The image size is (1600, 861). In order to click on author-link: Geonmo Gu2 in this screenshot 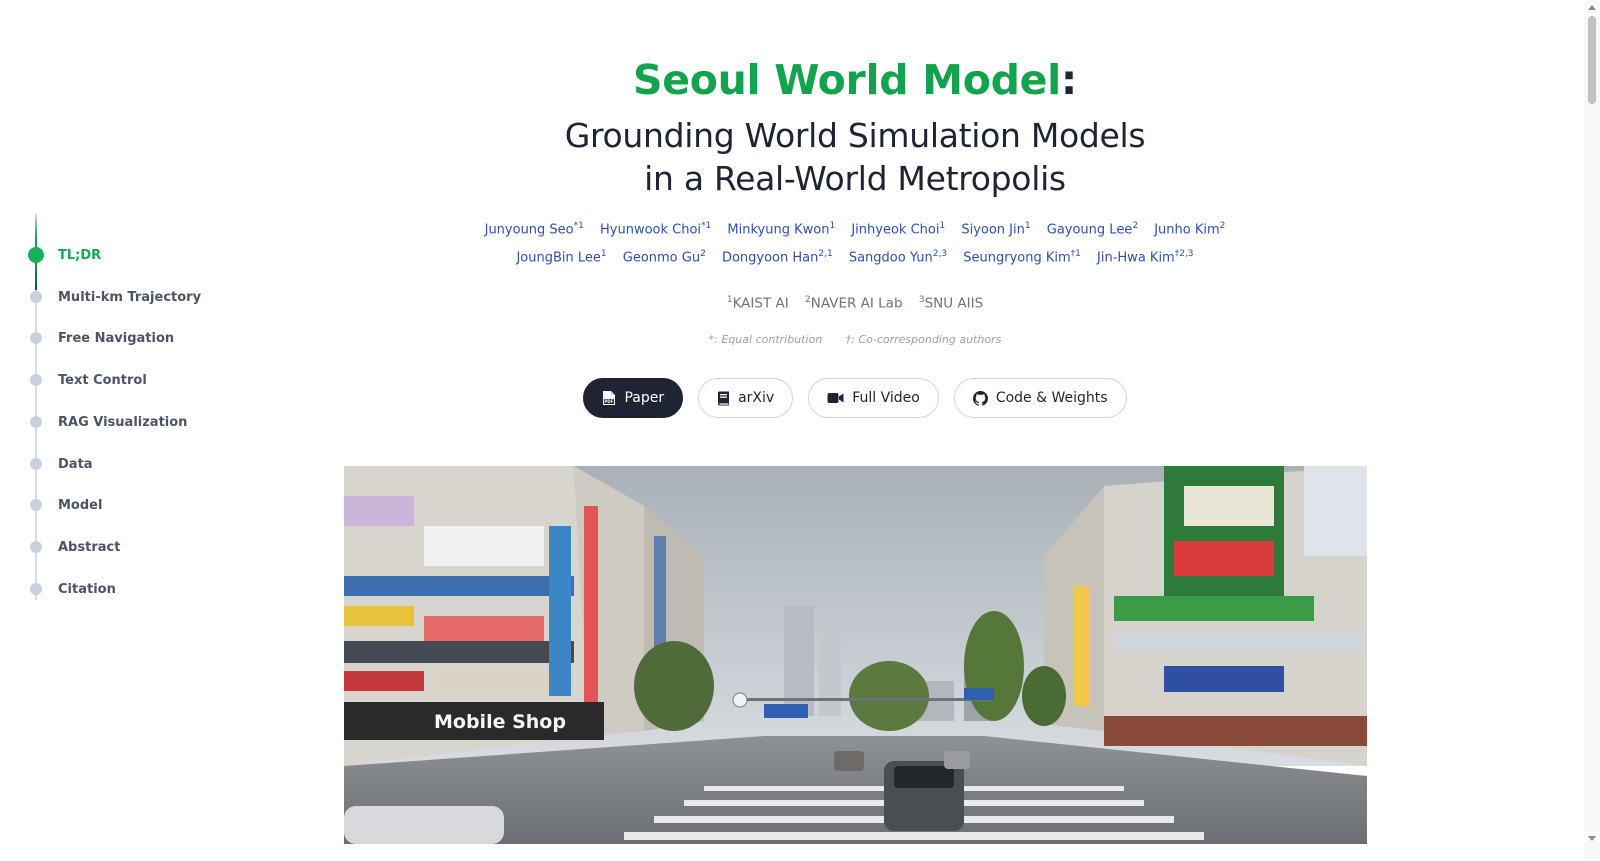, I will do `click(664, 257)`.